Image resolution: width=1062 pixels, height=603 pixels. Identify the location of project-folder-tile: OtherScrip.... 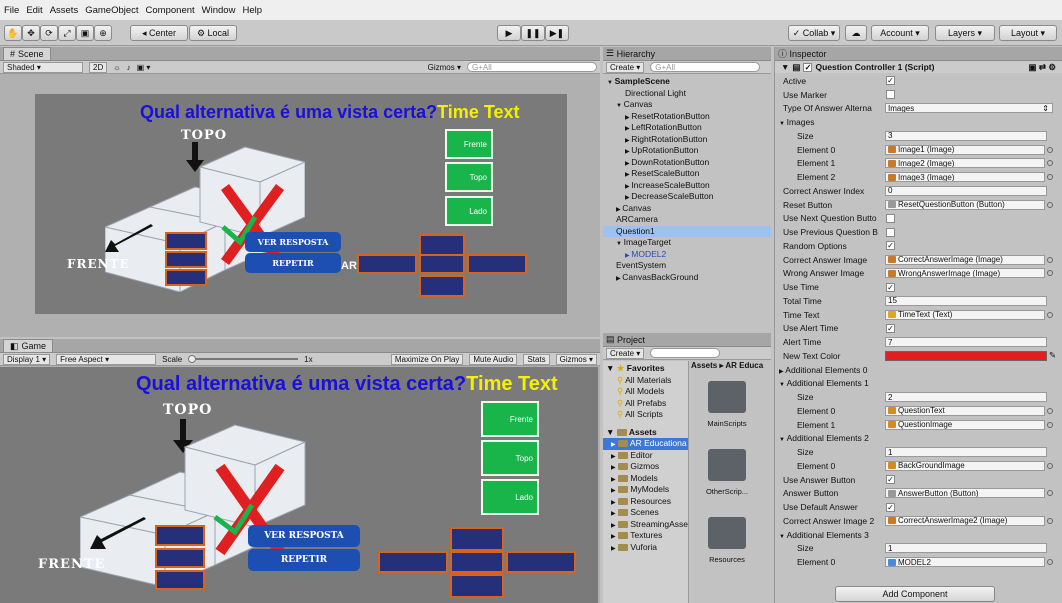
(727, 479).